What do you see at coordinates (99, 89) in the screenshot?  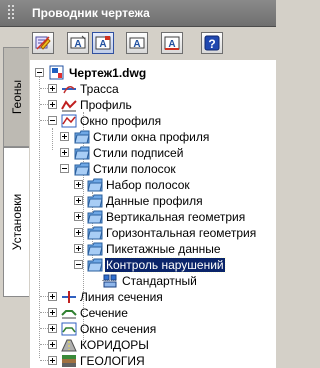 I see `tree-label: Трасса` at bounding box center [99, 89].